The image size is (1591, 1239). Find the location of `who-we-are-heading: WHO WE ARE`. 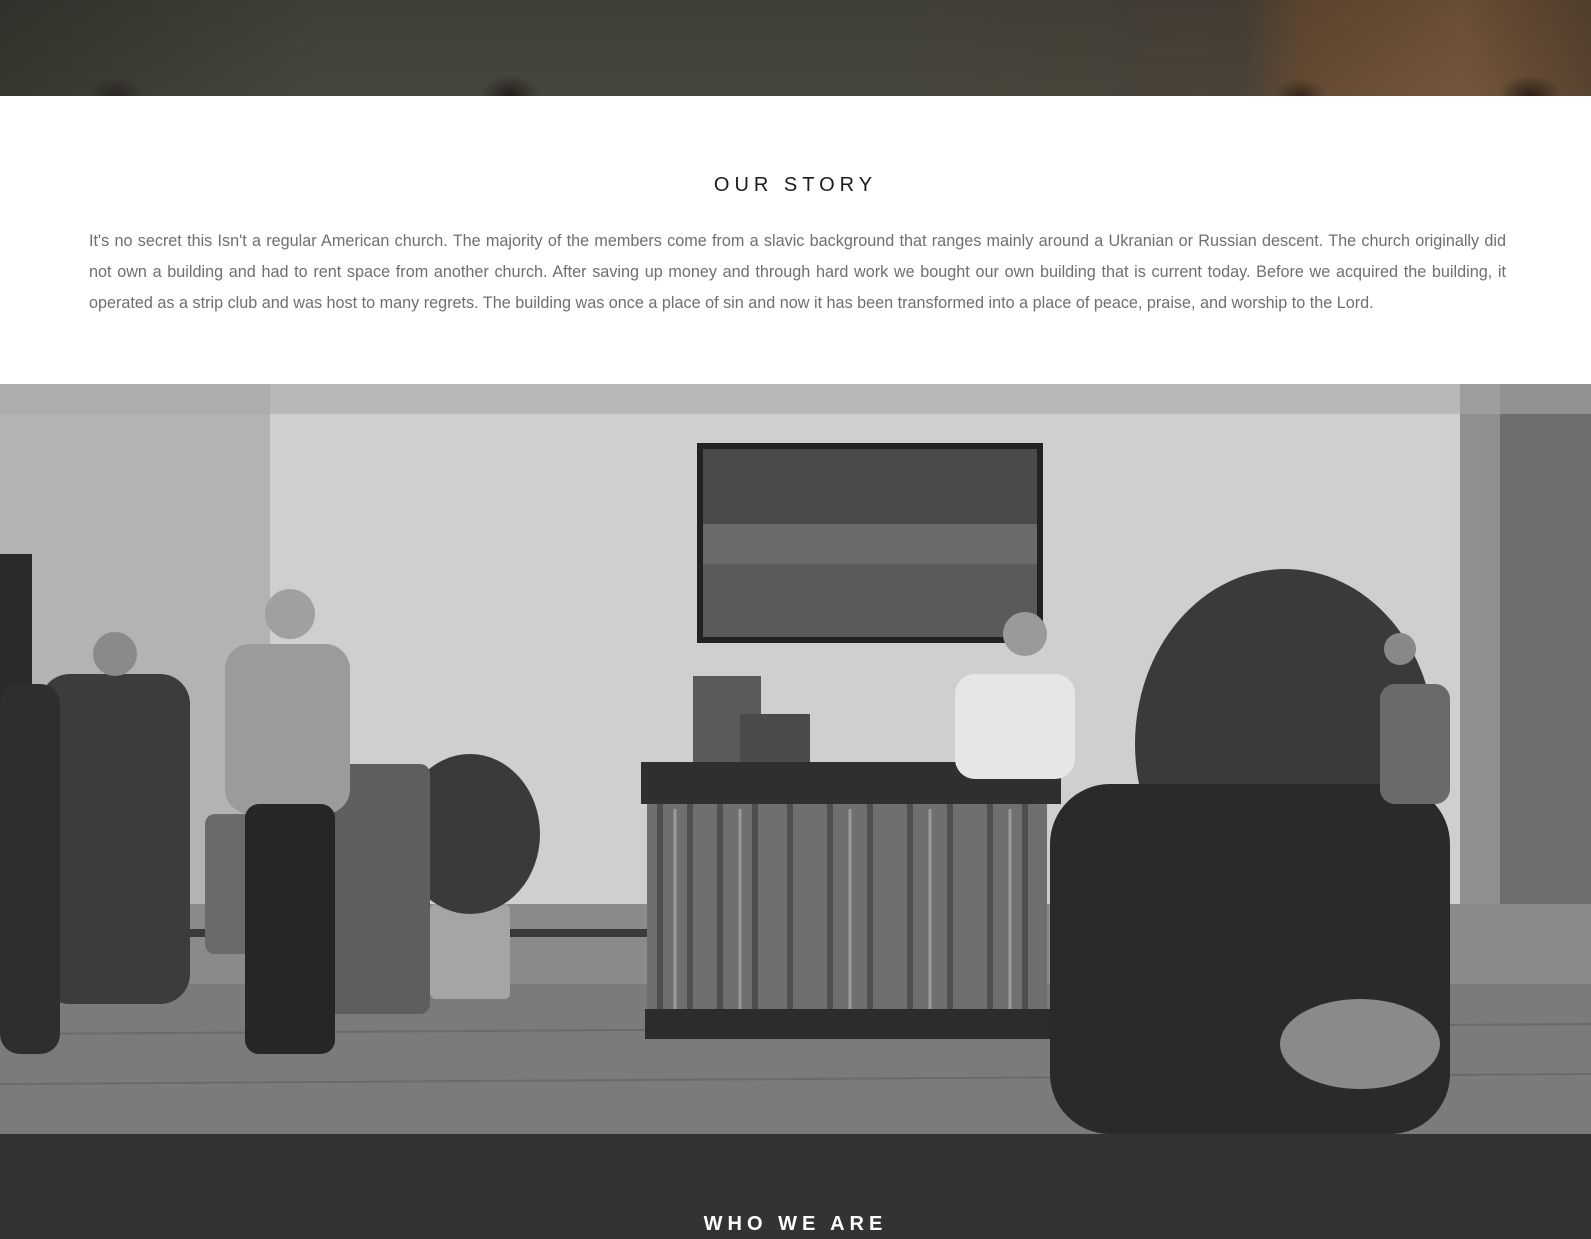

who-we-are-heading: WHO WE ARE is located at coordinates (795, 1224).